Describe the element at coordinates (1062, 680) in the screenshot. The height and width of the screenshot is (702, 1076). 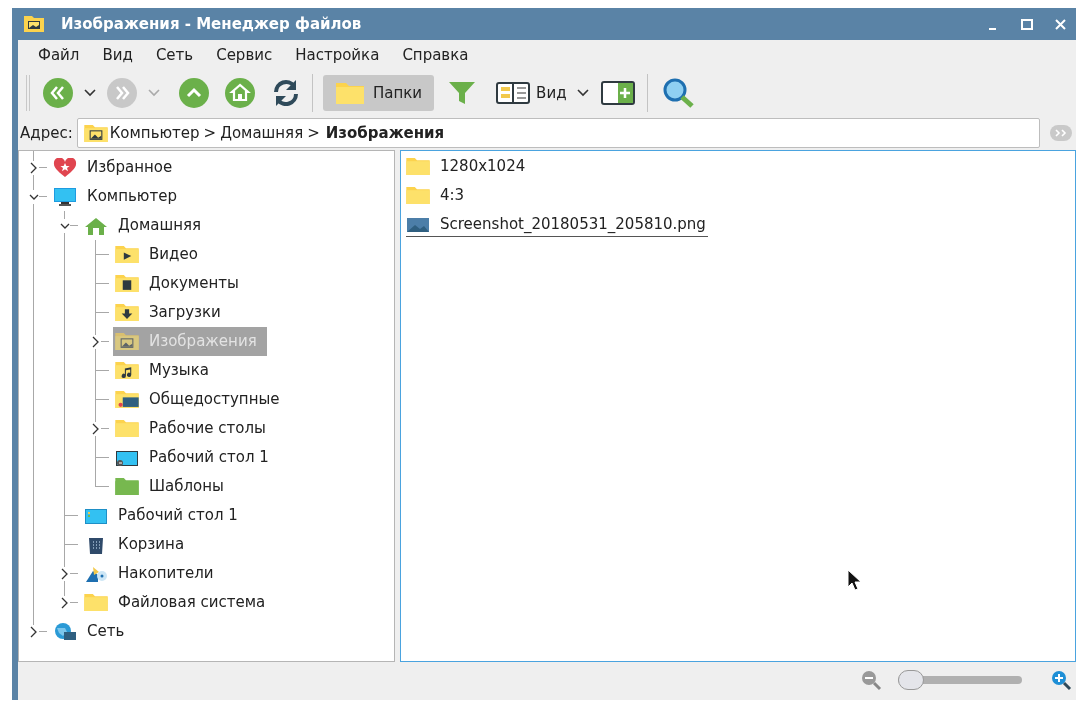
I see `zoom-in-icon` at that location.